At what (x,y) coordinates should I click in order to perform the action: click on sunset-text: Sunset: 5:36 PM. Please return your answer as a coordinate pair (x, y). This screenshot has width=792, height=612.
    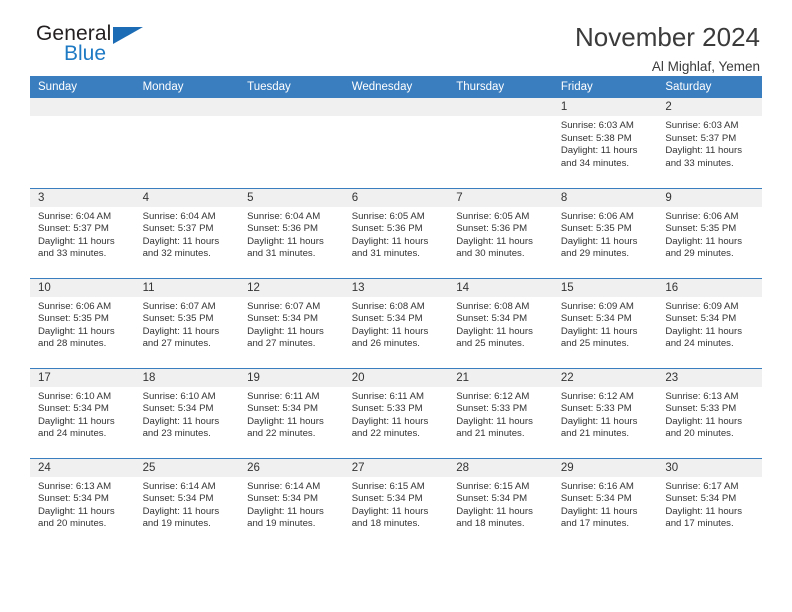
    Looking at the image, I should click on (387, 229).